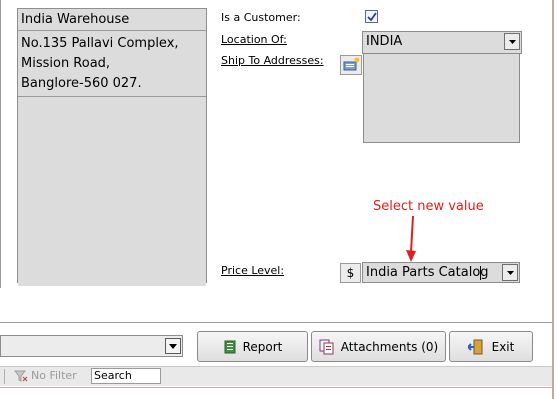 The height and width of the screenshot is (399, 557). I want to click on is-customer-checkbox, so click(371, 16).